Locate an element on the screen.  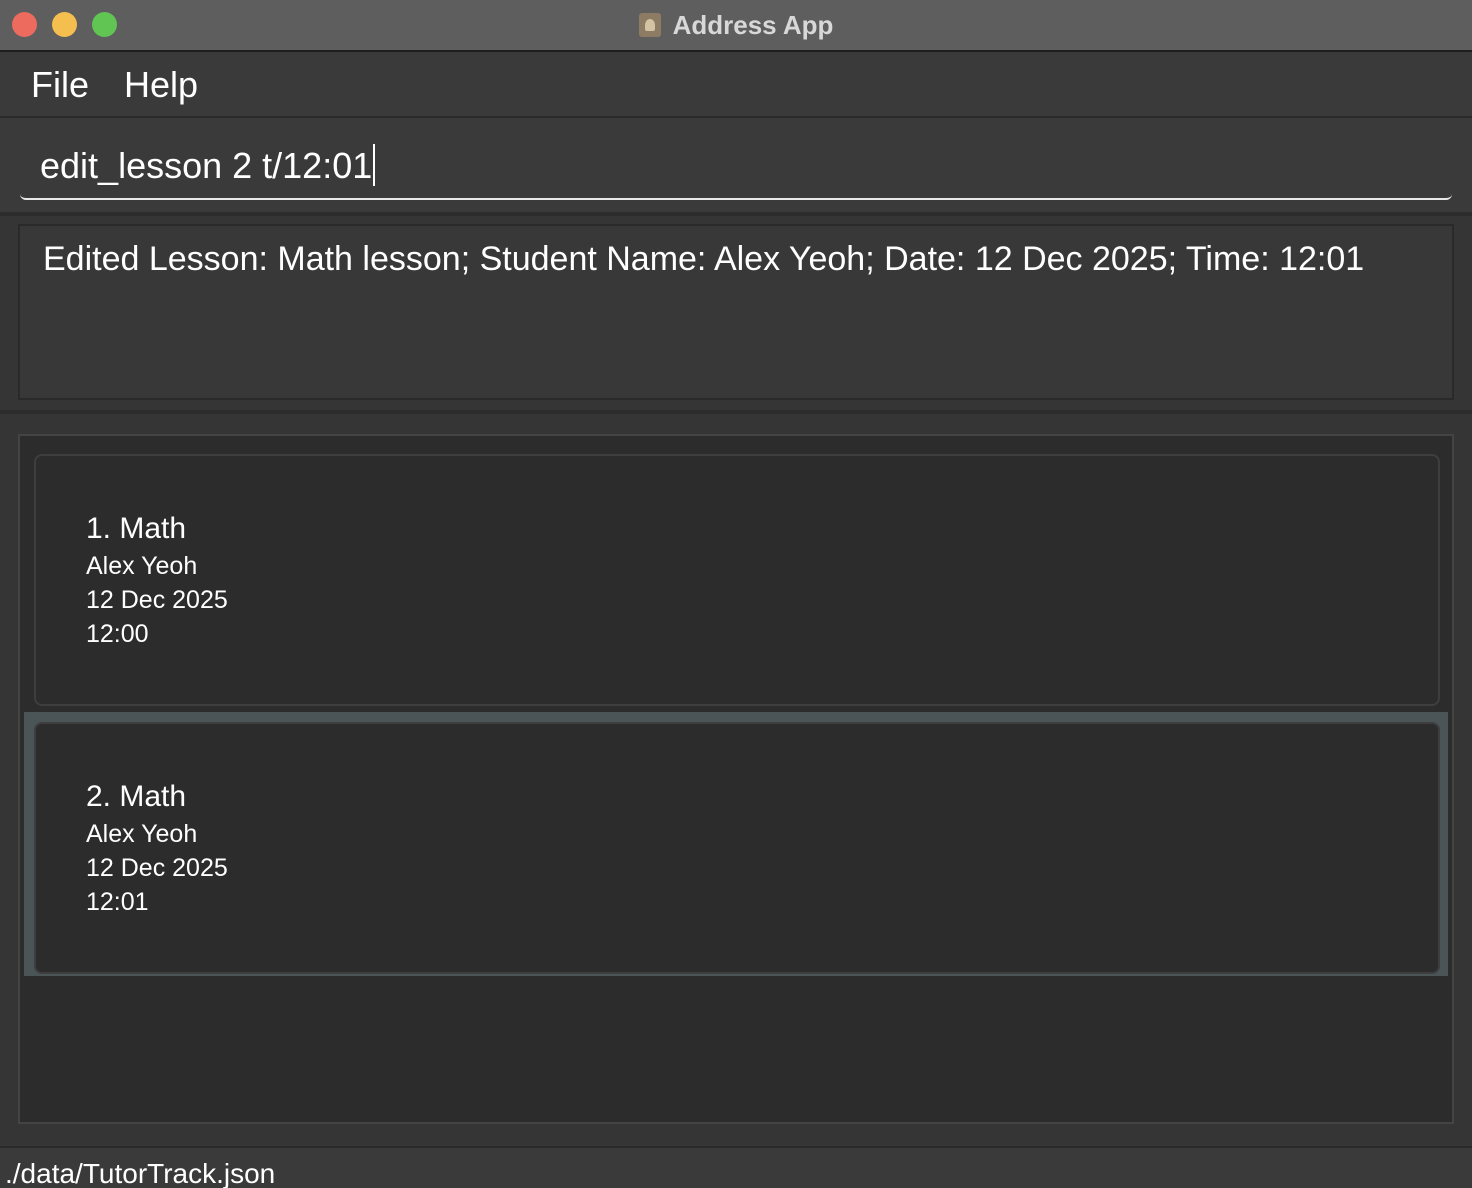
lesson-time: 12:01 is located at coordinates (117, 902).